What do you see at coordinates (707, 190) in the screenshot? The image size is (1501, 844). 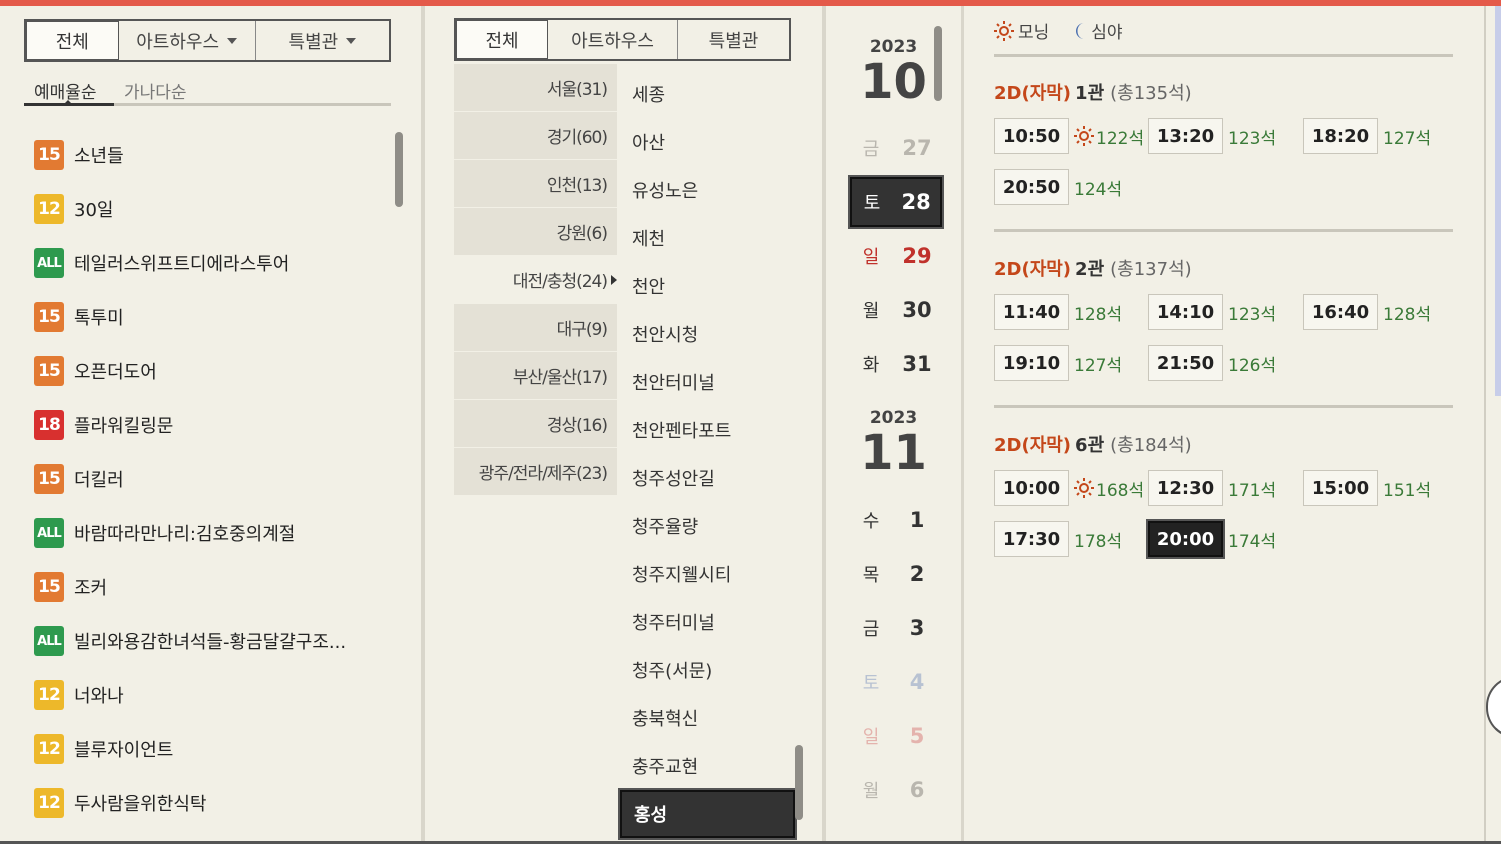 I see `theater-item: 유성노은` at bounding box center [707, 190].